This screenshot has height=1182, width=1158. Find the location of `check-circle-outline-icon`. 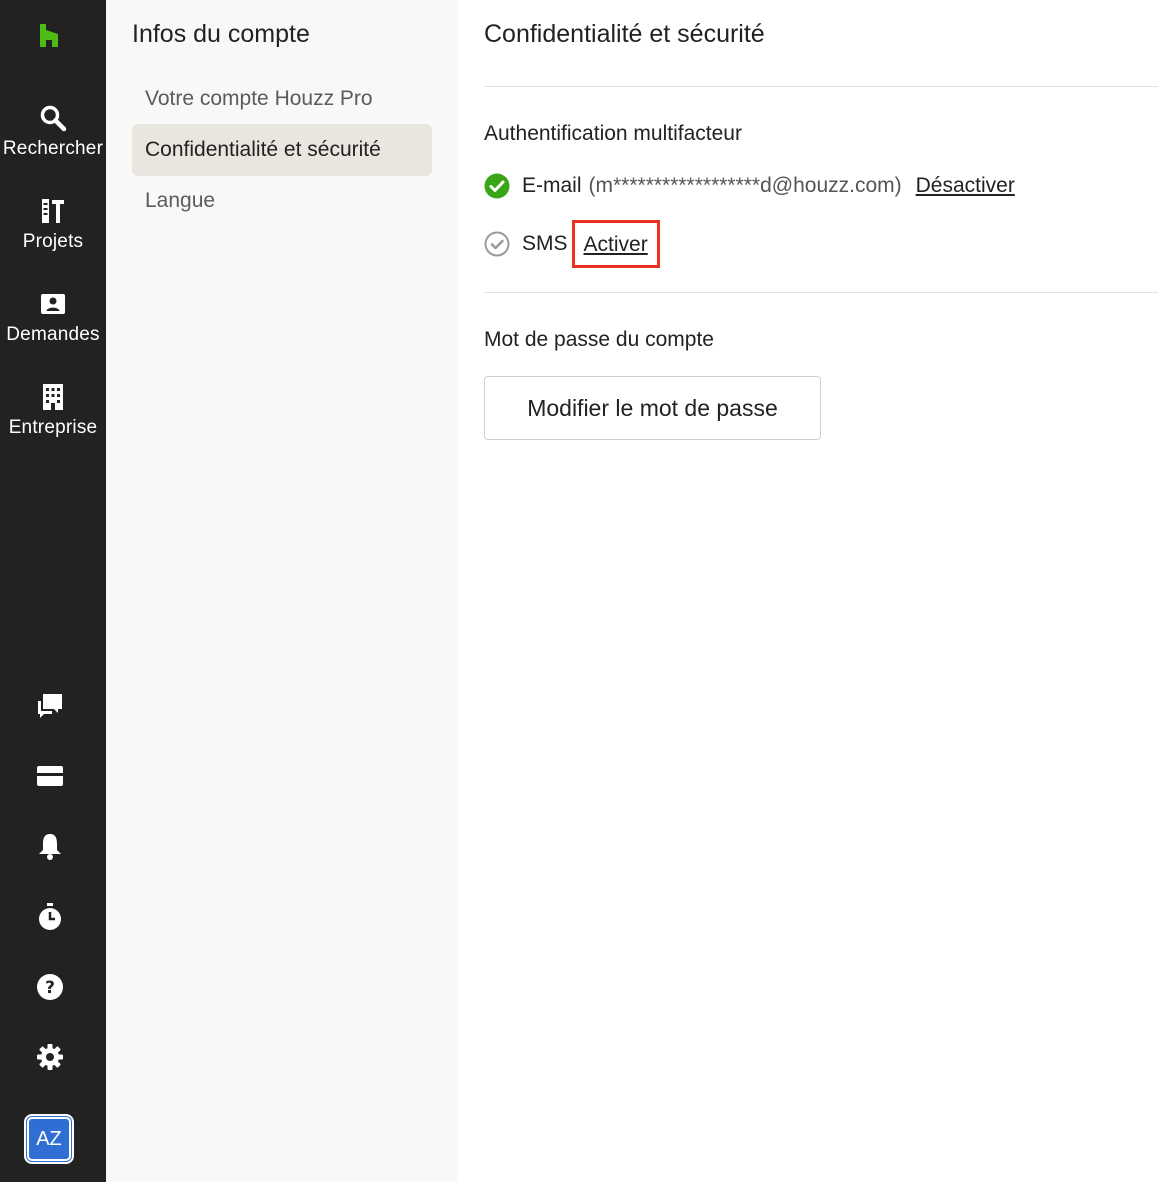

check-circle-outline-icon is located at coordinates (497, 244).